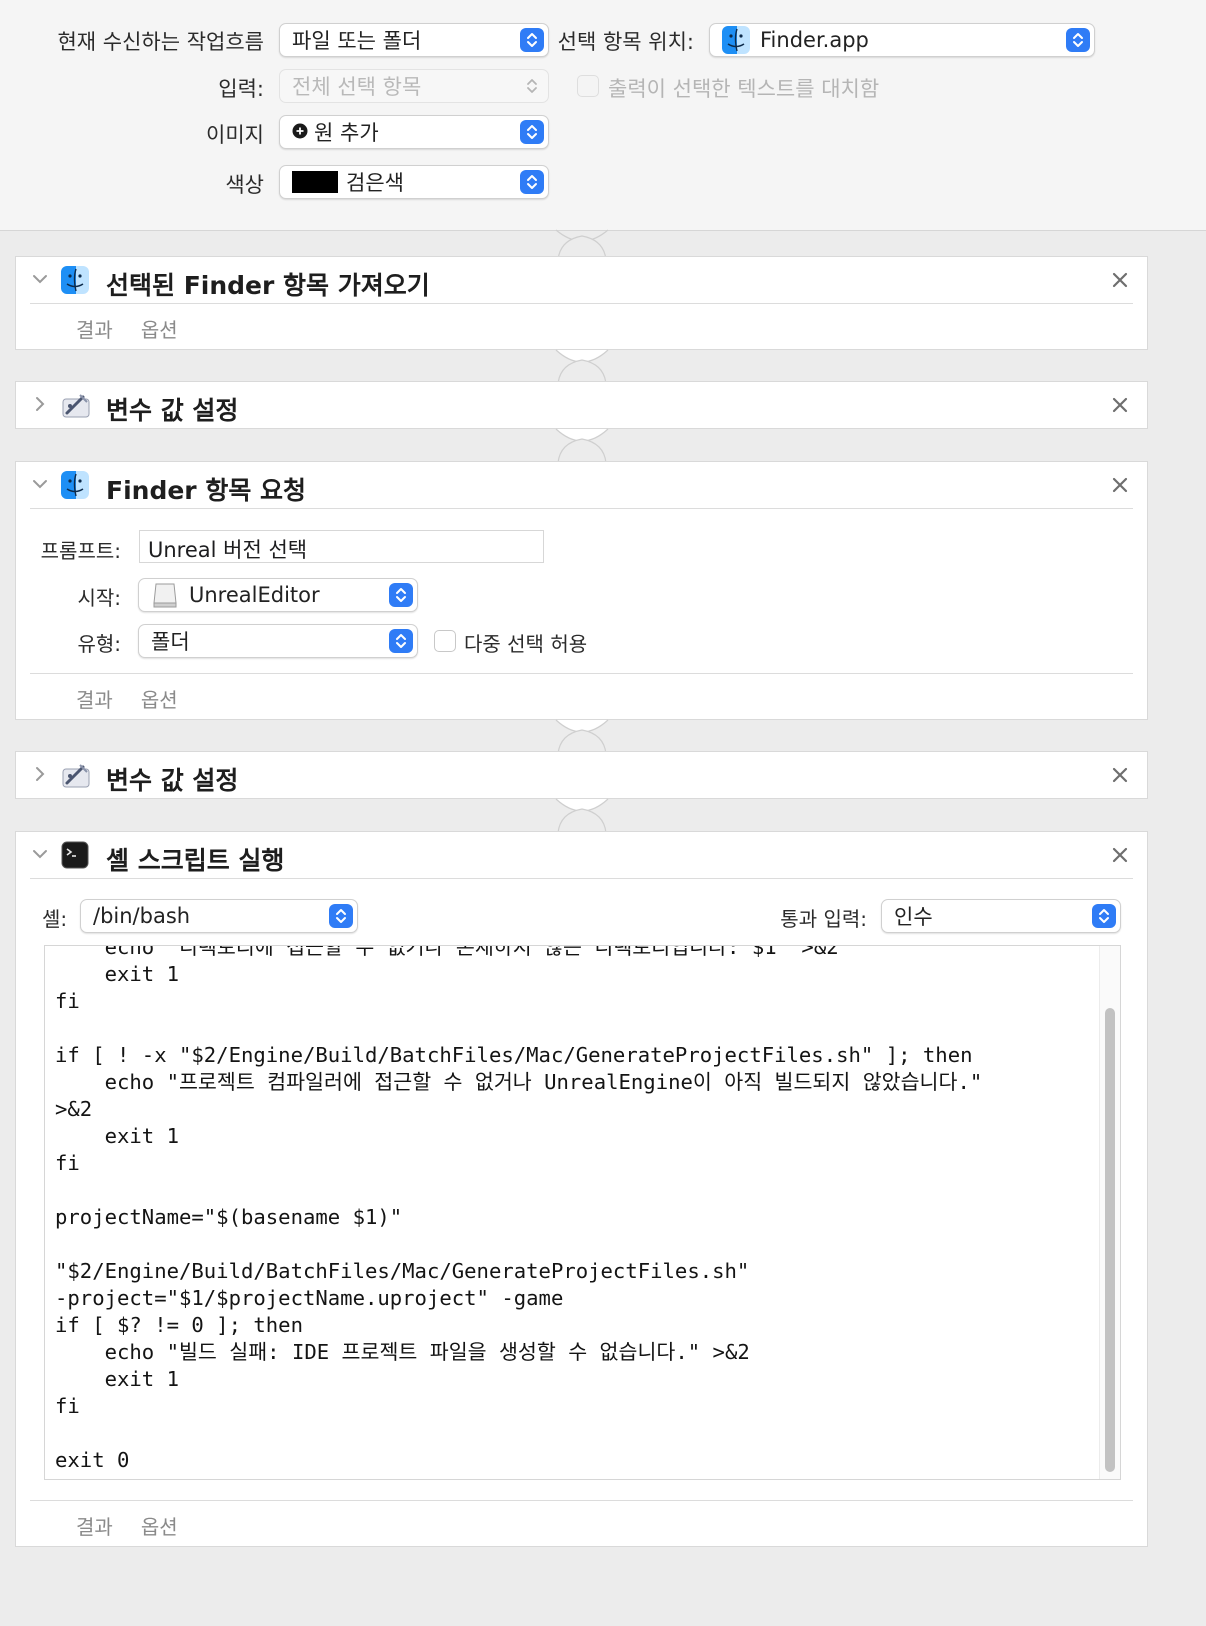  I want to click on action-title-row: 셸 스크립트 실행, so click(581, 855).